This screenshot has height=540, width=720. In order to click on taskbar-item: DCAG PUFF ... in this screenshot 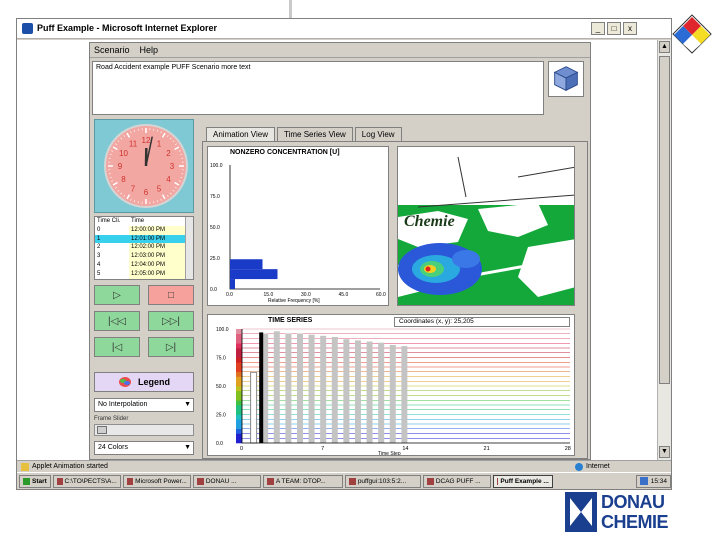, I will do `click(456, 481)`.